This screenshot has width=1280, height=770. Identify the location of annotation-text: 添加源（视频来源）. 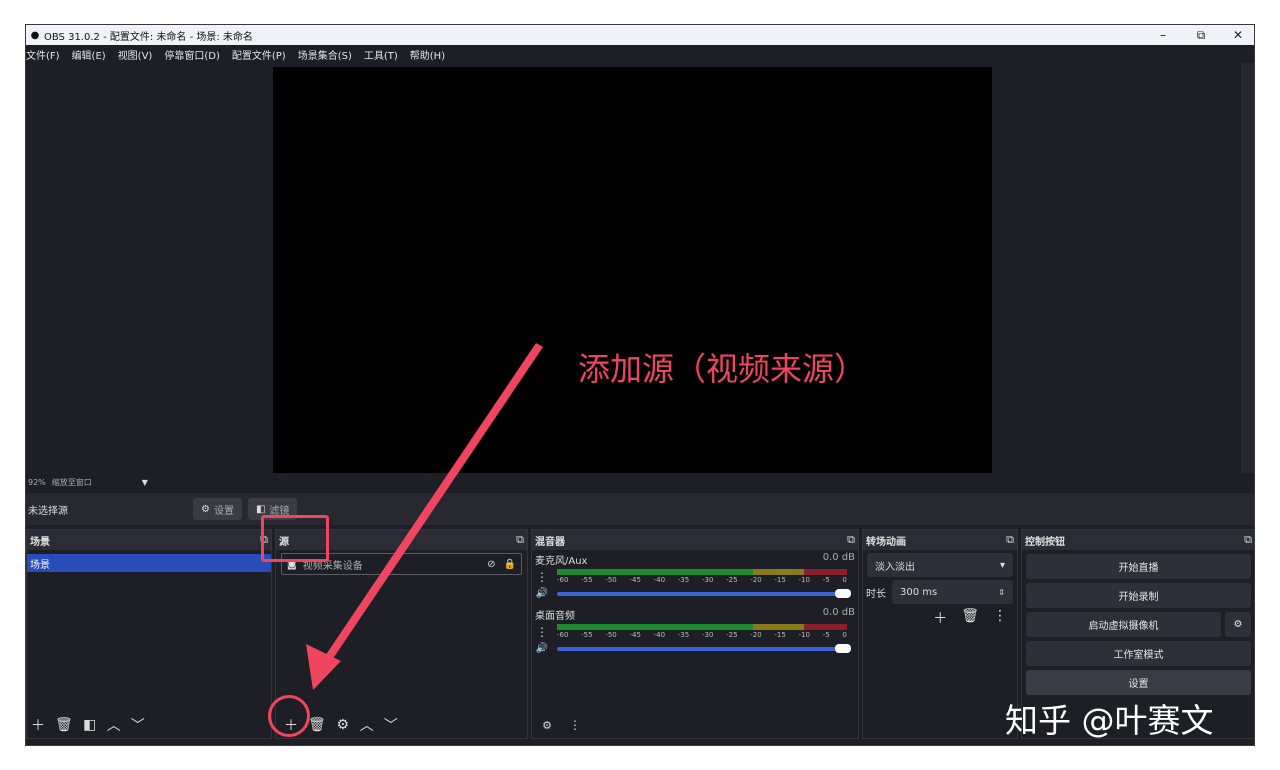
(722, 369).